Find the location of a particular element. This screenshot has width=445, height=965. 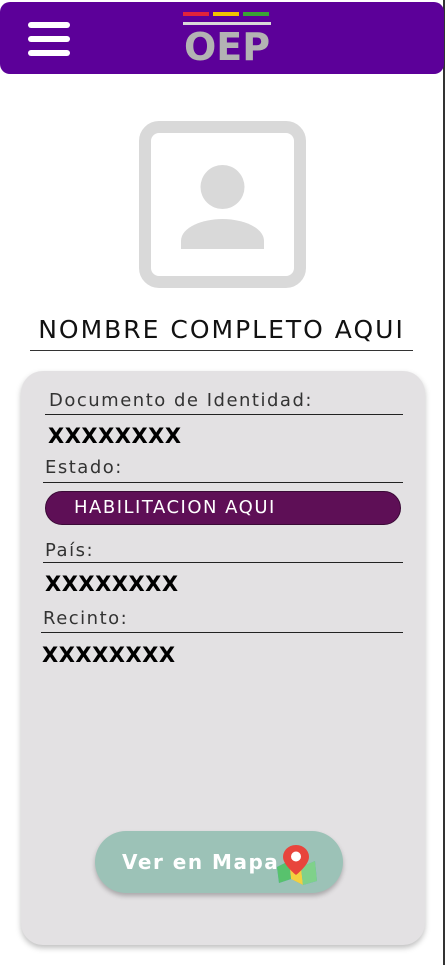

view-map-label: Ver en Mapa is located at coordinates (201, 862).